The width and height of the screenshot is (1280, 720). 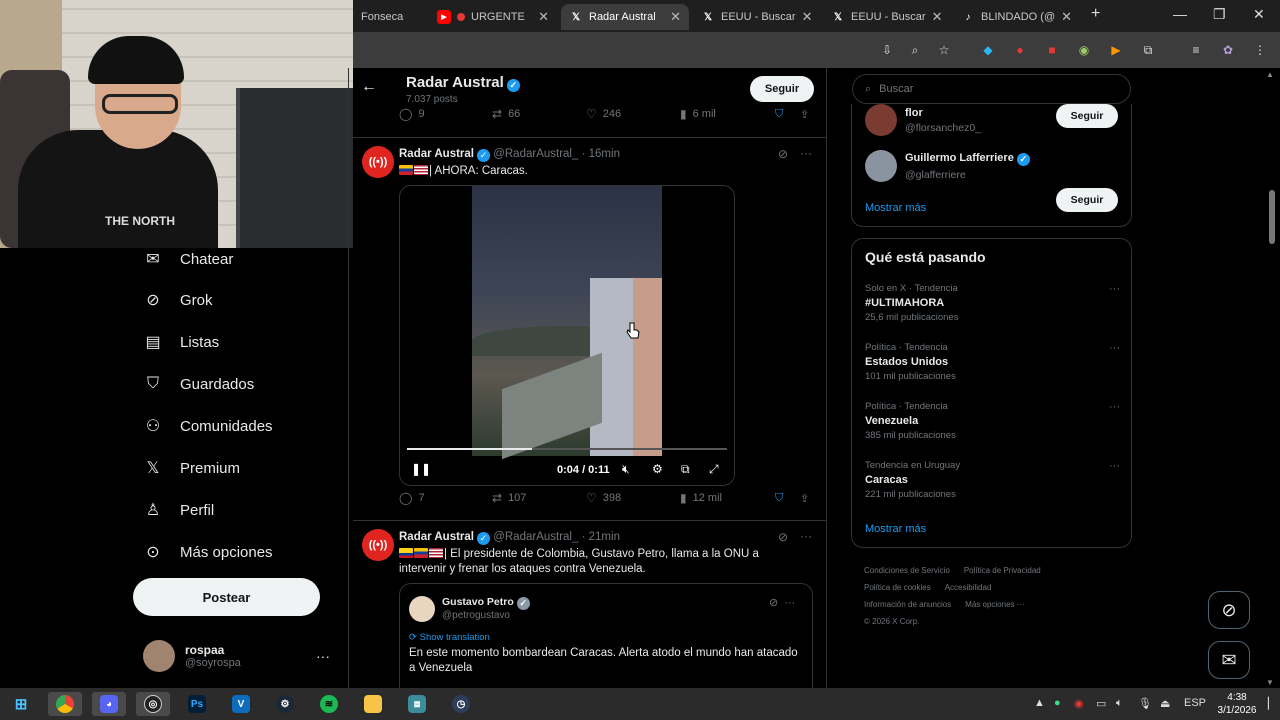 What do you see at coordinates (421, 469) in the screenshot?
I see `pause-icon: ❚❚` at bounding box center [421, 469].